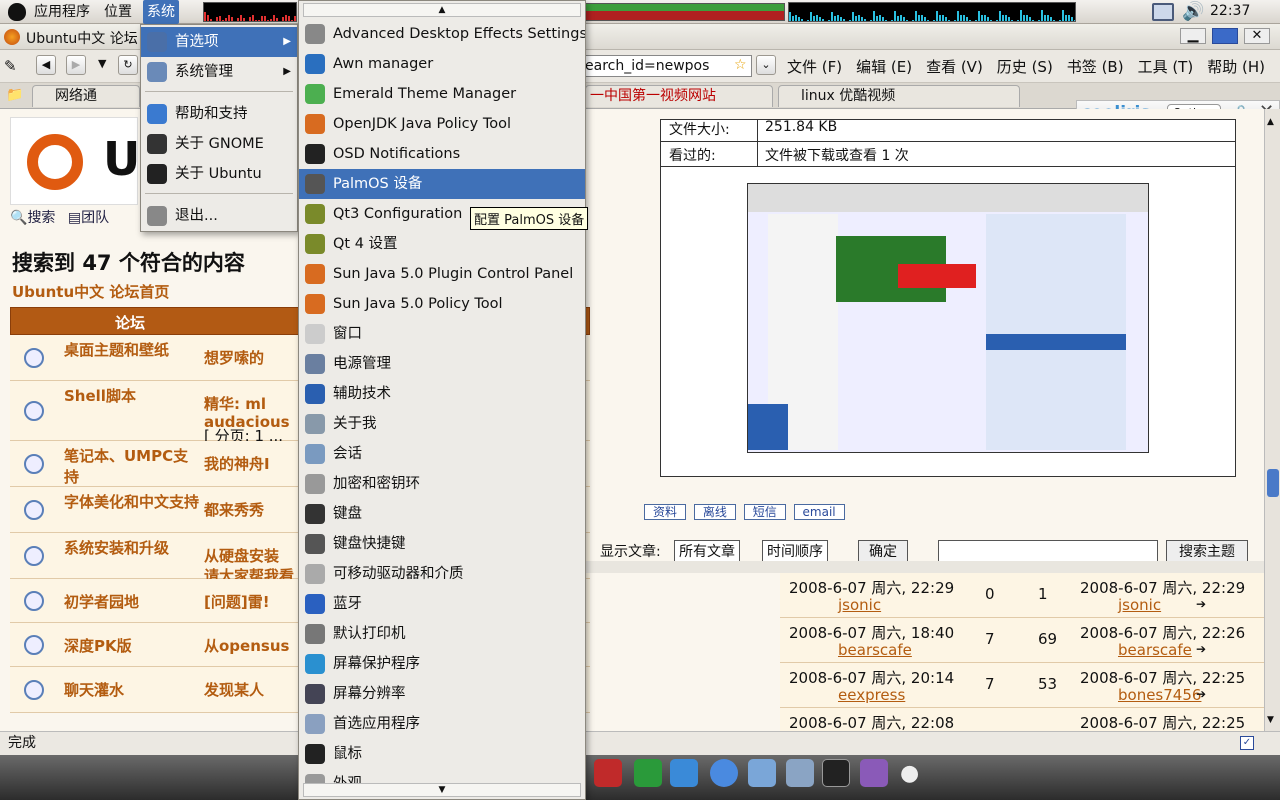 The width and height of the screenshot is (1280, 800). What do you see at coordinates (41, 218) in the screenshot?
I see `search-link: 搜索` at bounding box center [41, 218].